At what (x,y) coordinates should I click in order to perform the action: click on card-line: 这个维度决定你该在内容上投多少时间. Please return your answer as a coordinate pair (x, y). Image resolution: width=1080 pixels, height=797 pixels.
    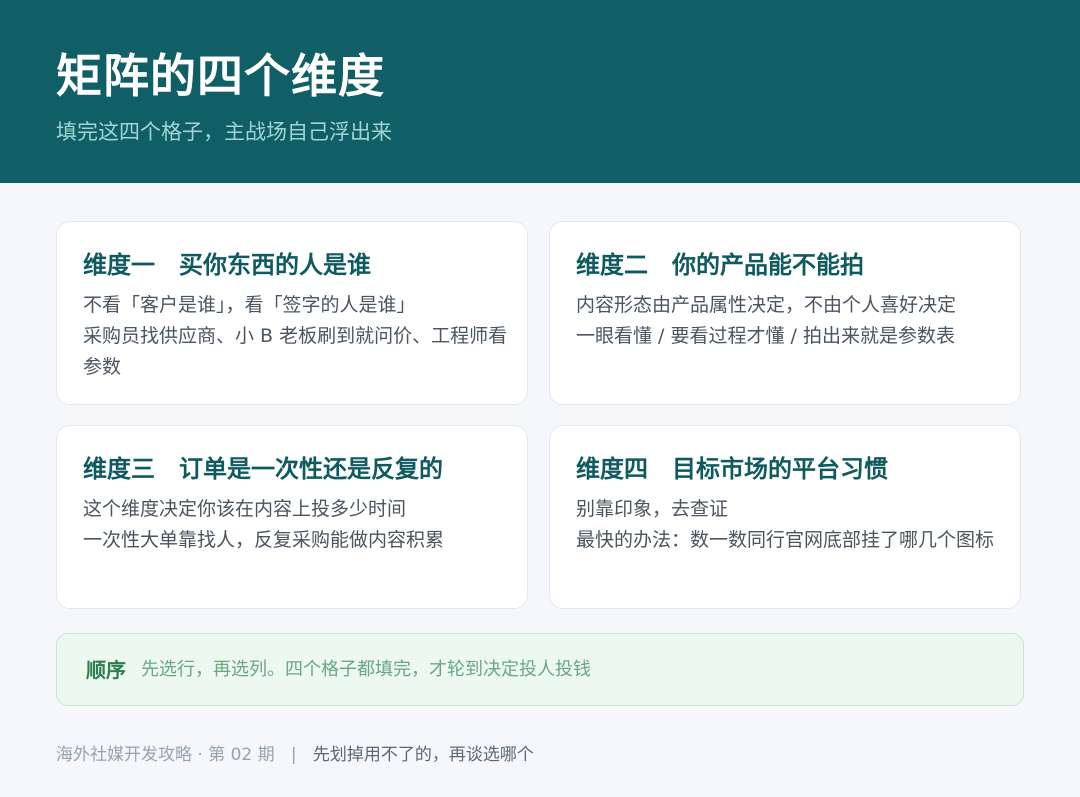
    Looking at the image, I should click on (245, 509).